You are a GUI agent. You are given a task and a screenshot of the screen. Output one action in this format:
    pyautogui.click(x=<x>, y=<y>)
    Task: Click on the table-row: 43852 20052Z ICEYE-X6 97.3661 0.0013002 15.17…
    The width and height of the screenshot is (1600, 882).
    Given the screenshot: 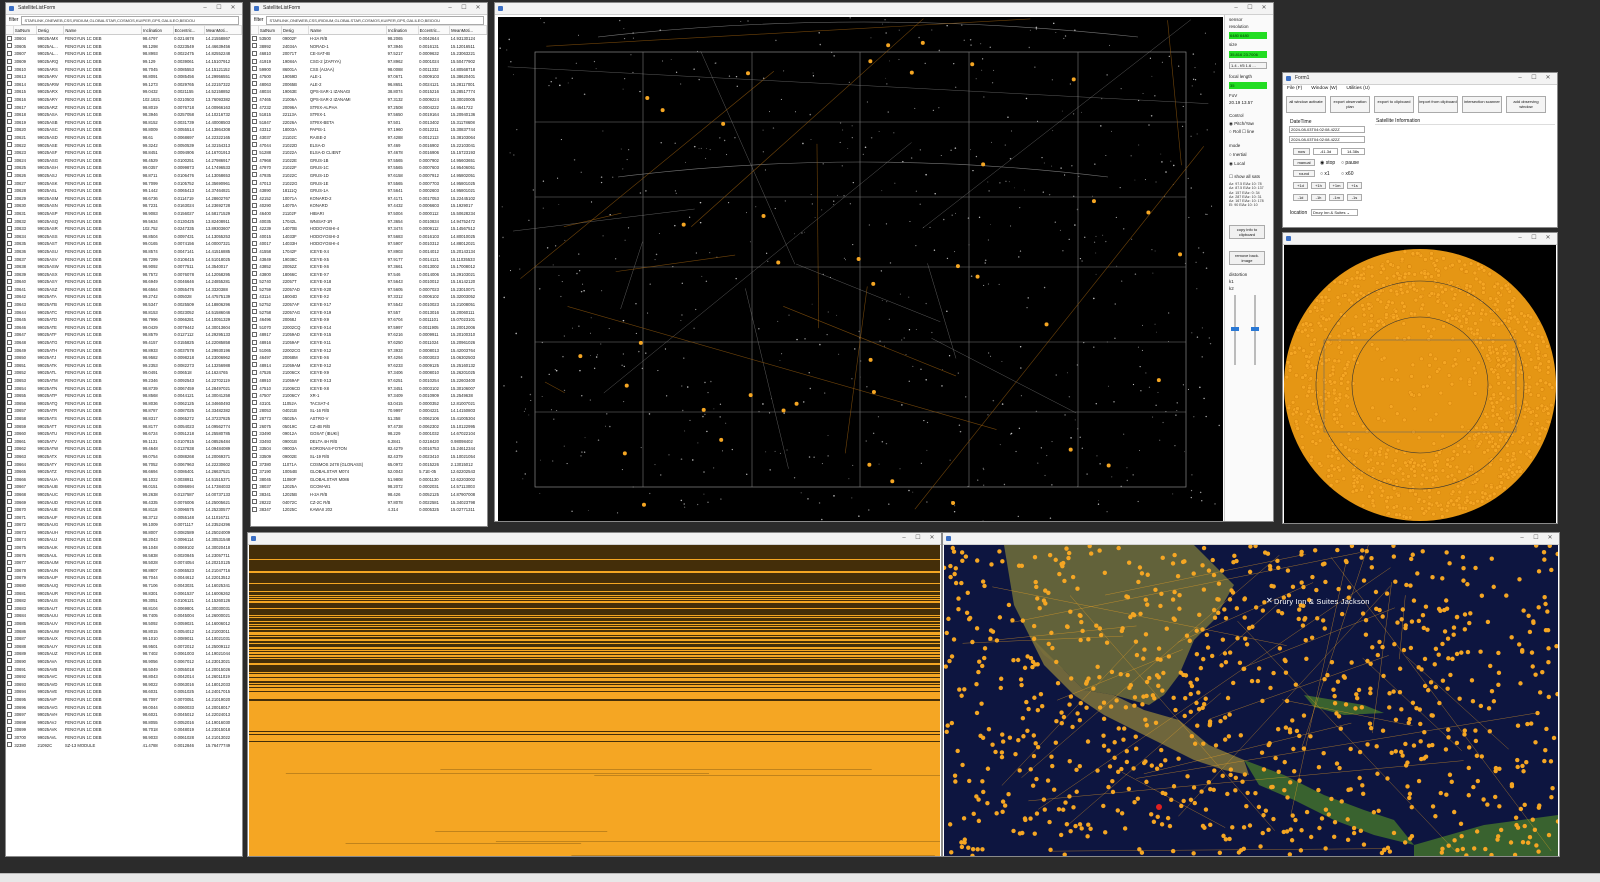 What is the action you would take?
    pyautogui.click(x=369, y=267)
    